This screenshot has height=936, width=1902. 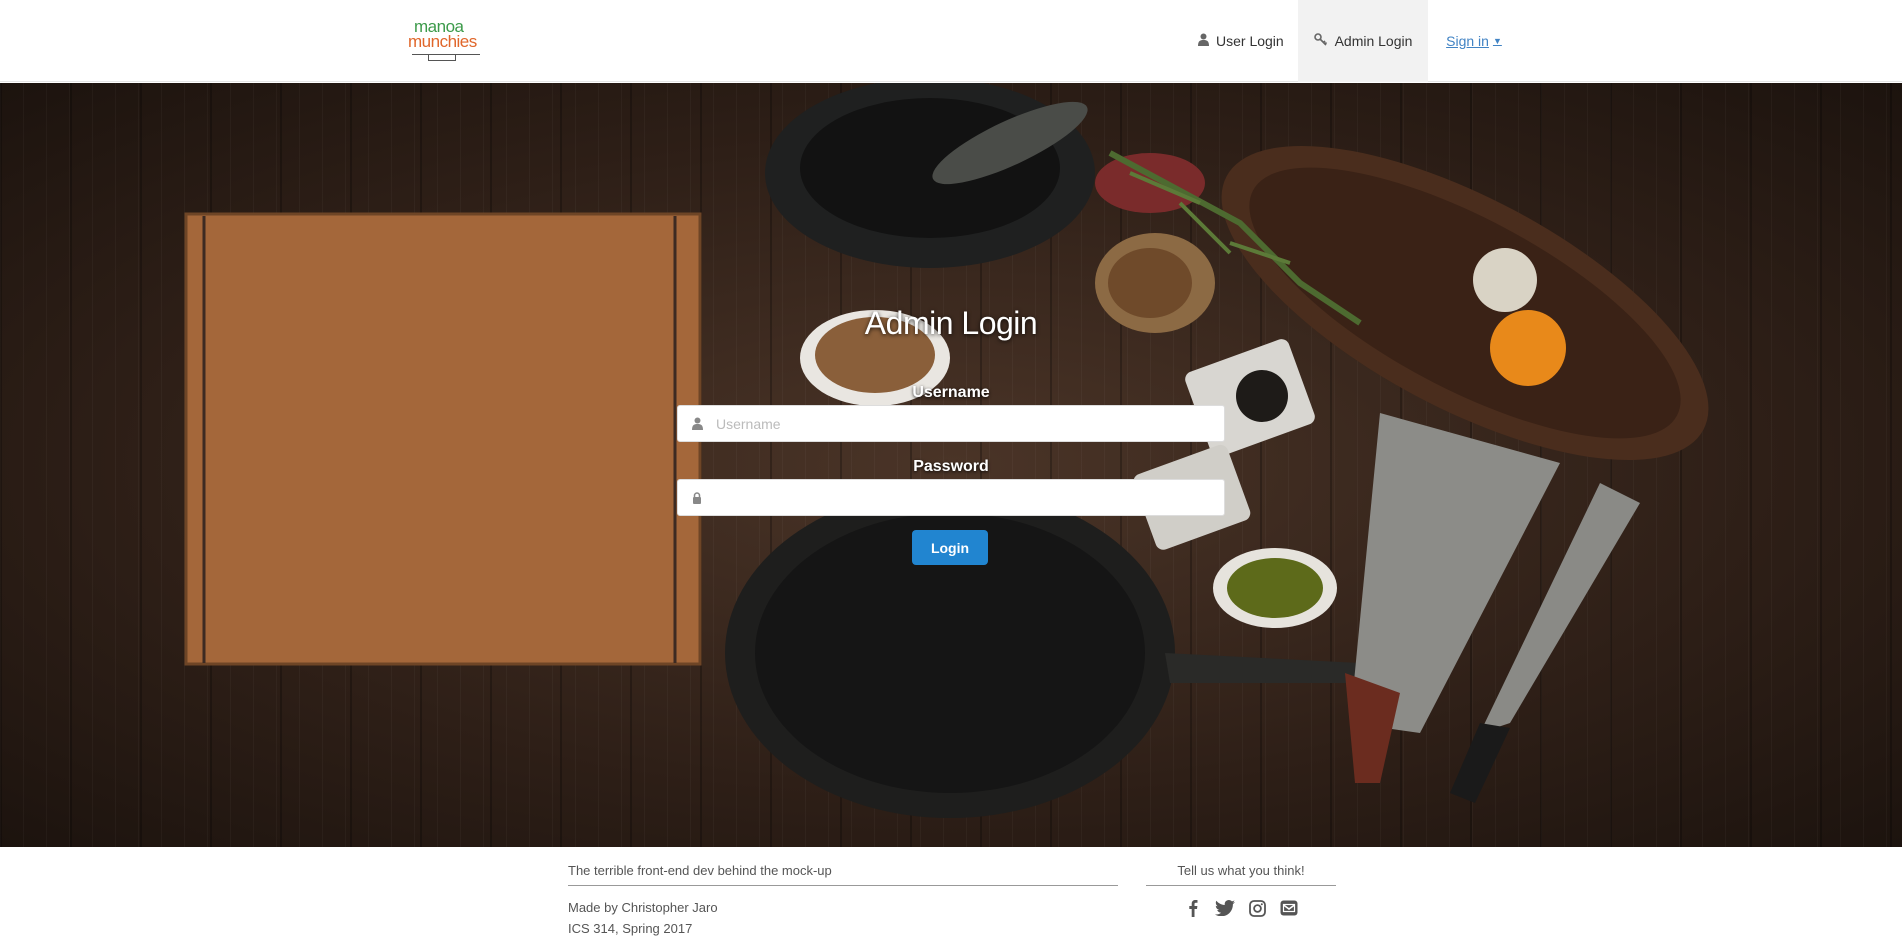 I want to click on nav-user-login-label: User Login, so click(x=1250, y=41).